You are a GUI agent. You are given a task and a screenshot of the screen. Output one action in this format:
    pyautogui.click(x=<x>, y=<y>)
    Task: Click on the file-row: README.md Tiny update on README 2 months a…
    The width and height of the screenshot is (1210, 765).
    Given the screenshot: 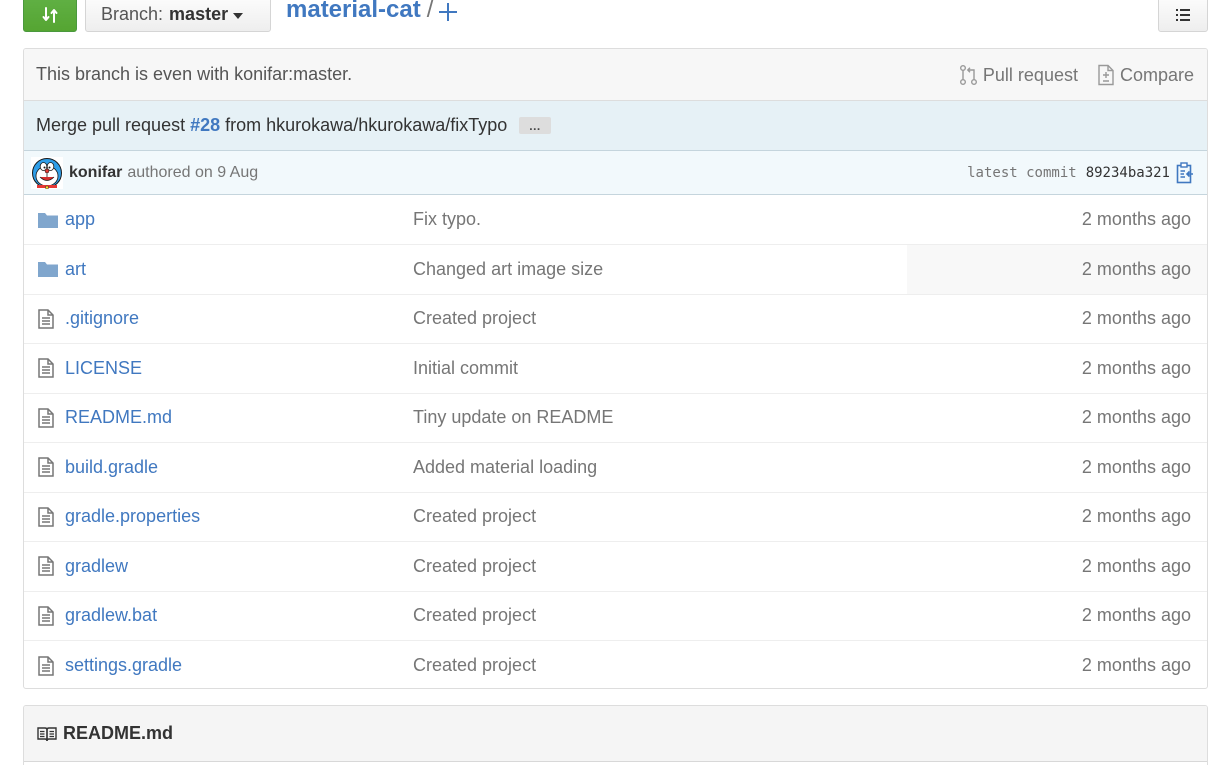 What is the action you would take?
    pyautogui.click(x=615, y=417)
    